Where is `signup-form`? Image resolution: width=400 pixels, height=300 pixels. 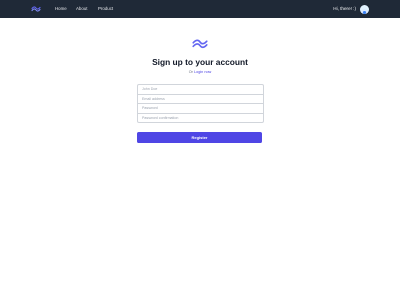 signup-form is located at coordinates (200, 103).